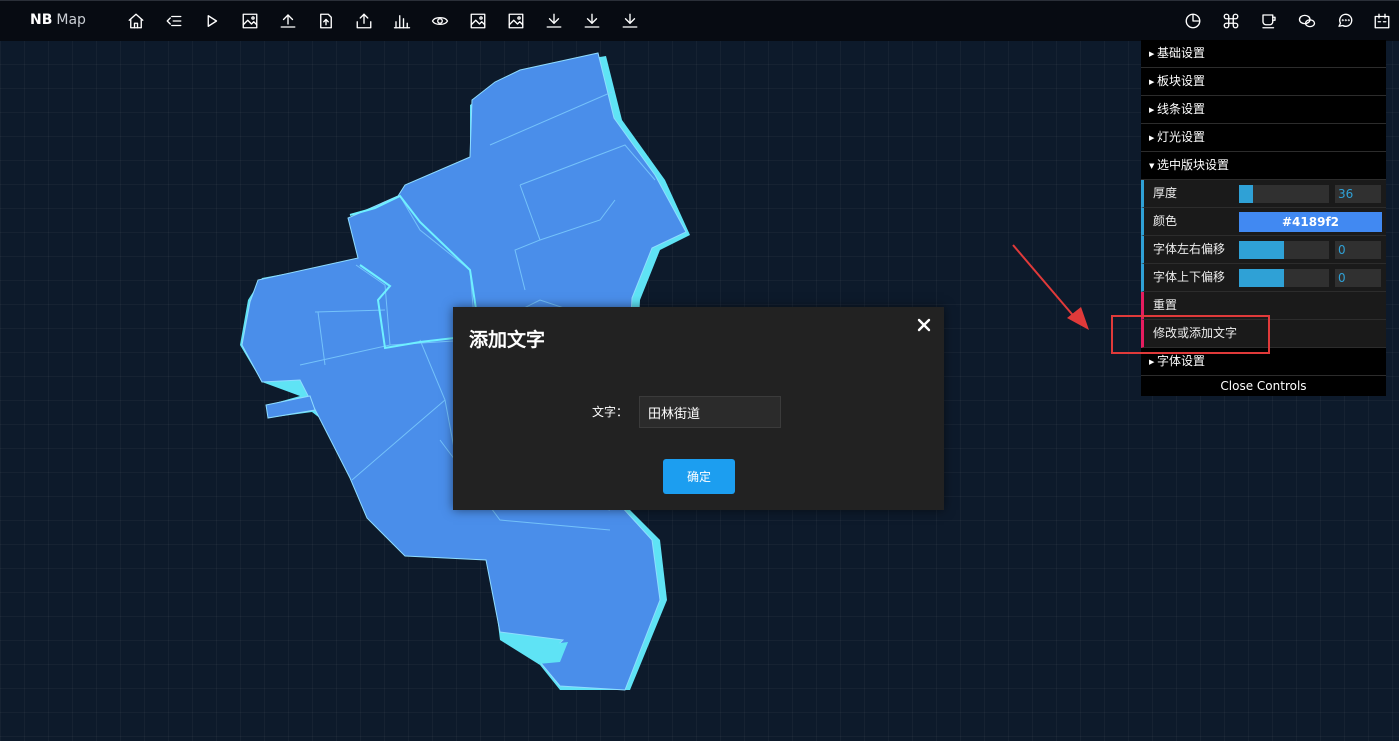  I want to click on offset-y-value-input: 0, so click(1358, 278).